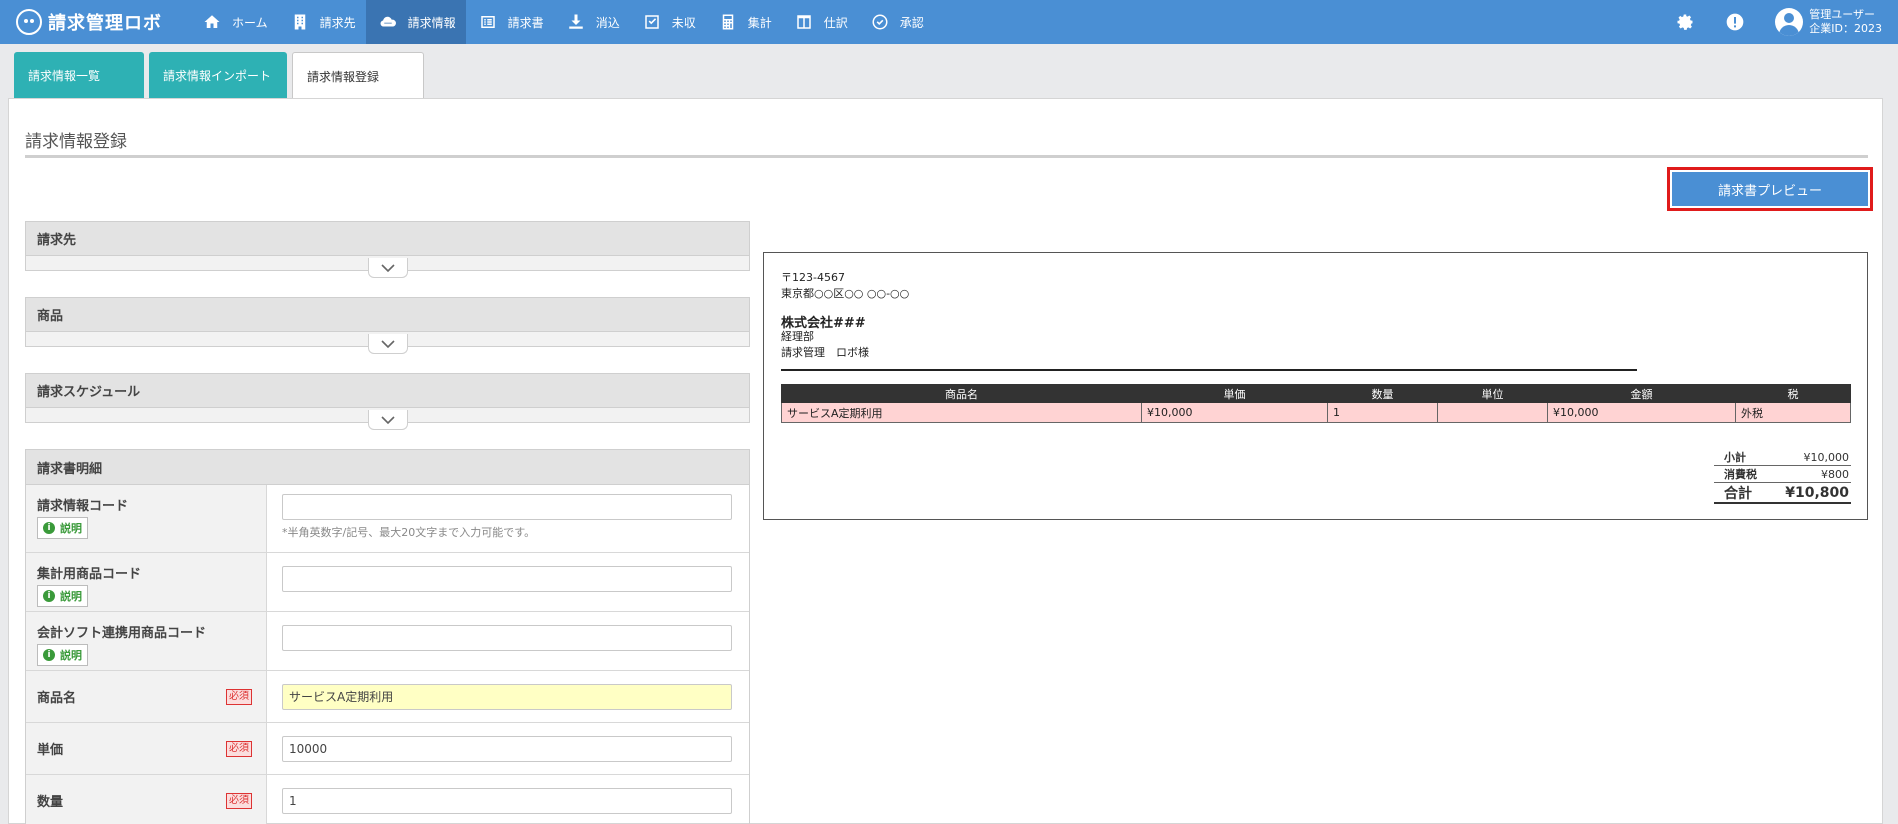 The image size is (1898, 824). What do you see at coordinates (89, 574) in the screenshot?
I see `aggregate-code-label: 集計用商品コード` at bounding box center [89, 574].